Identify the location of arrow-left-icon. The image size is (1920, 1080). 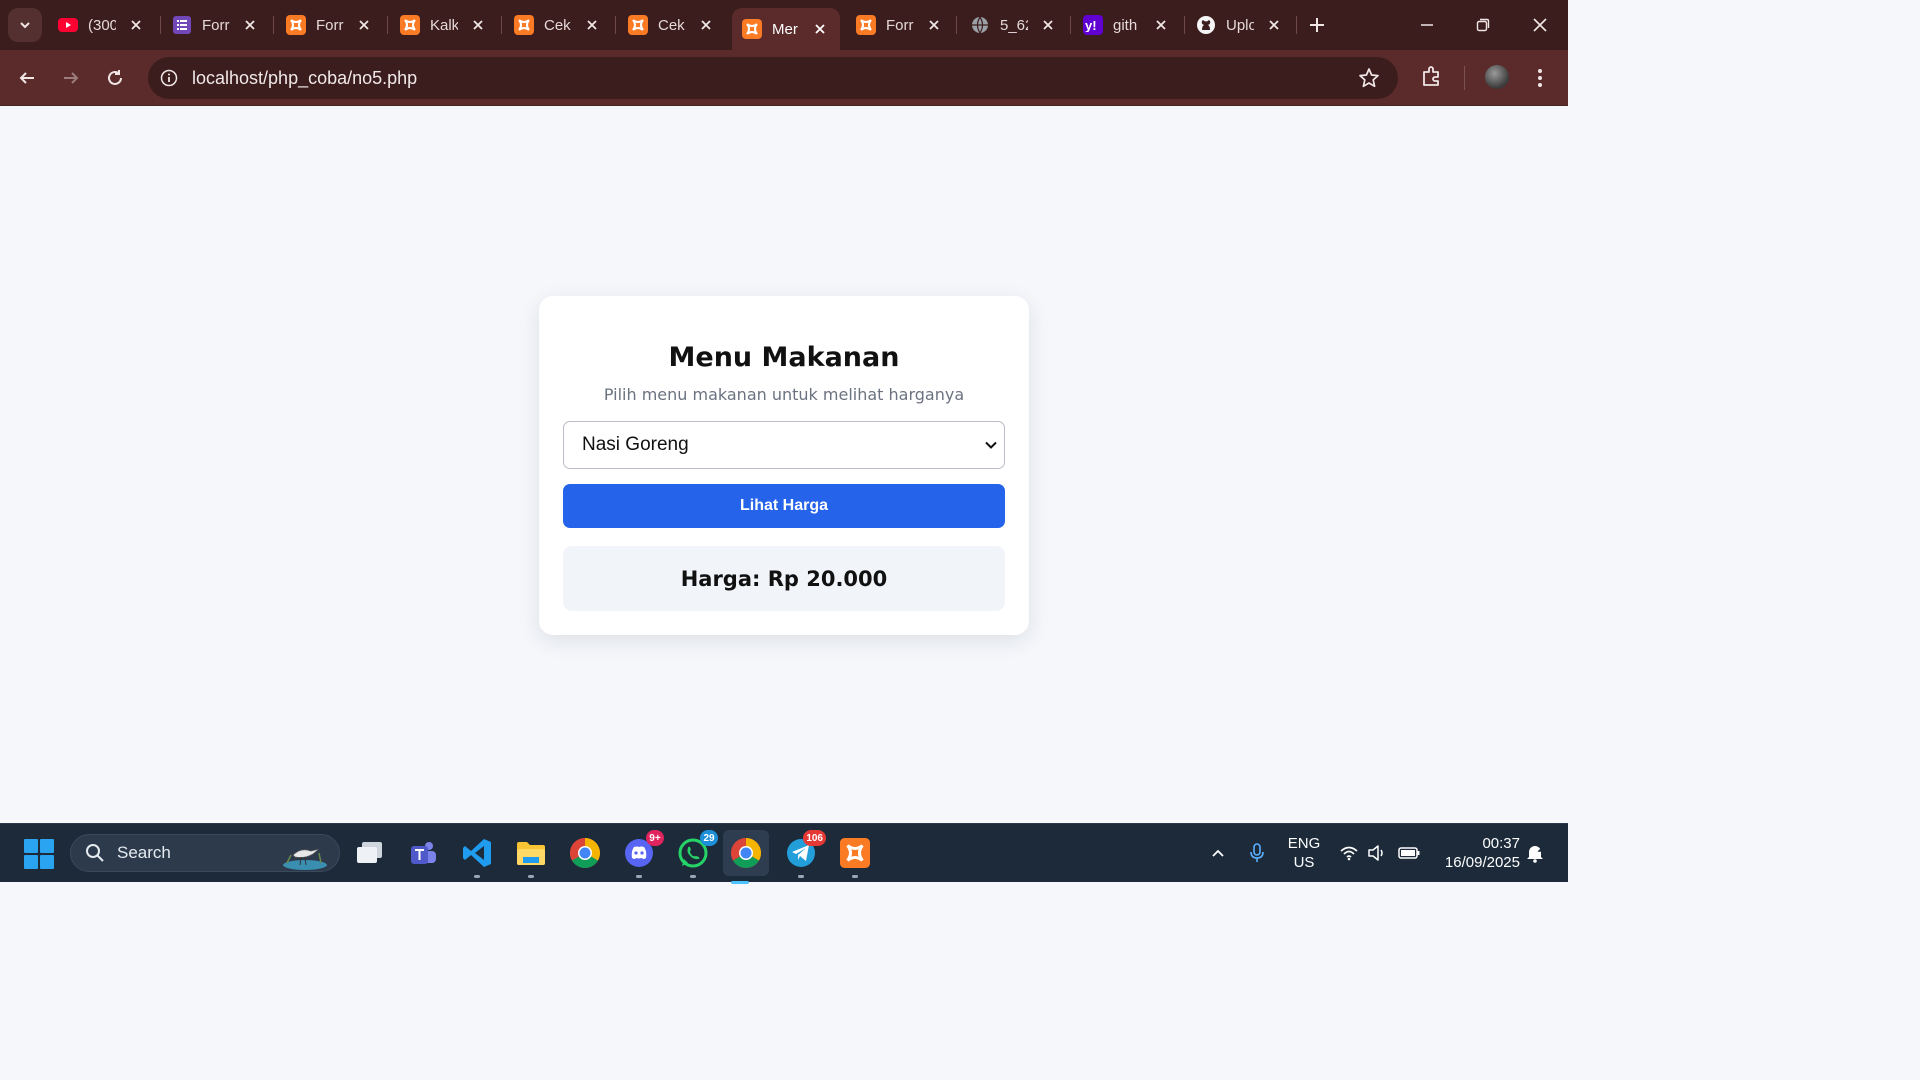
(26, 78).